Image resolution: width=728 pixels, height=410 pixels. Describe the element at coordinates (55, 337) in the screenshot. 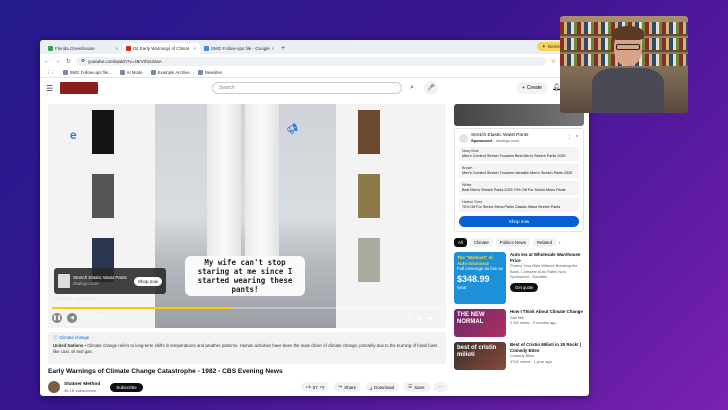

I see `info-icon: ⓘ` at that location.